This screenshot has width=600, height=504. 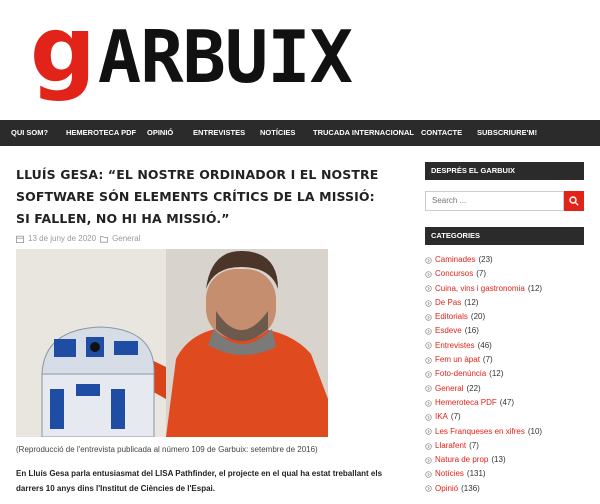 What do you see at coordinates (454, 274) in the screenshot?
I see `category-link: Concursos` at bounding box center [454, 274].